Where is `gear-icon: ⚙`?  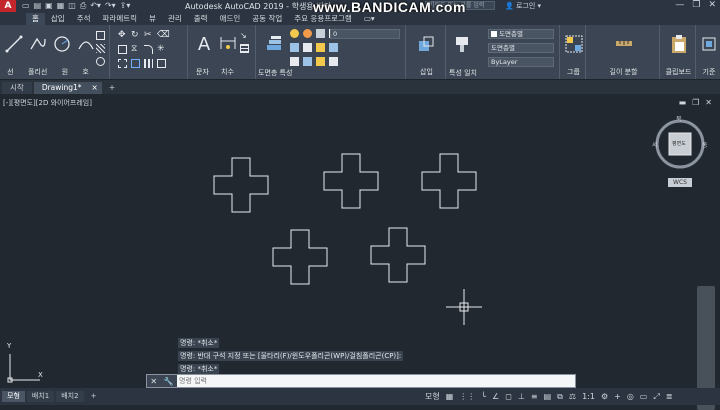 gear-icon: ⚙ is located at coordinates (604, 396).